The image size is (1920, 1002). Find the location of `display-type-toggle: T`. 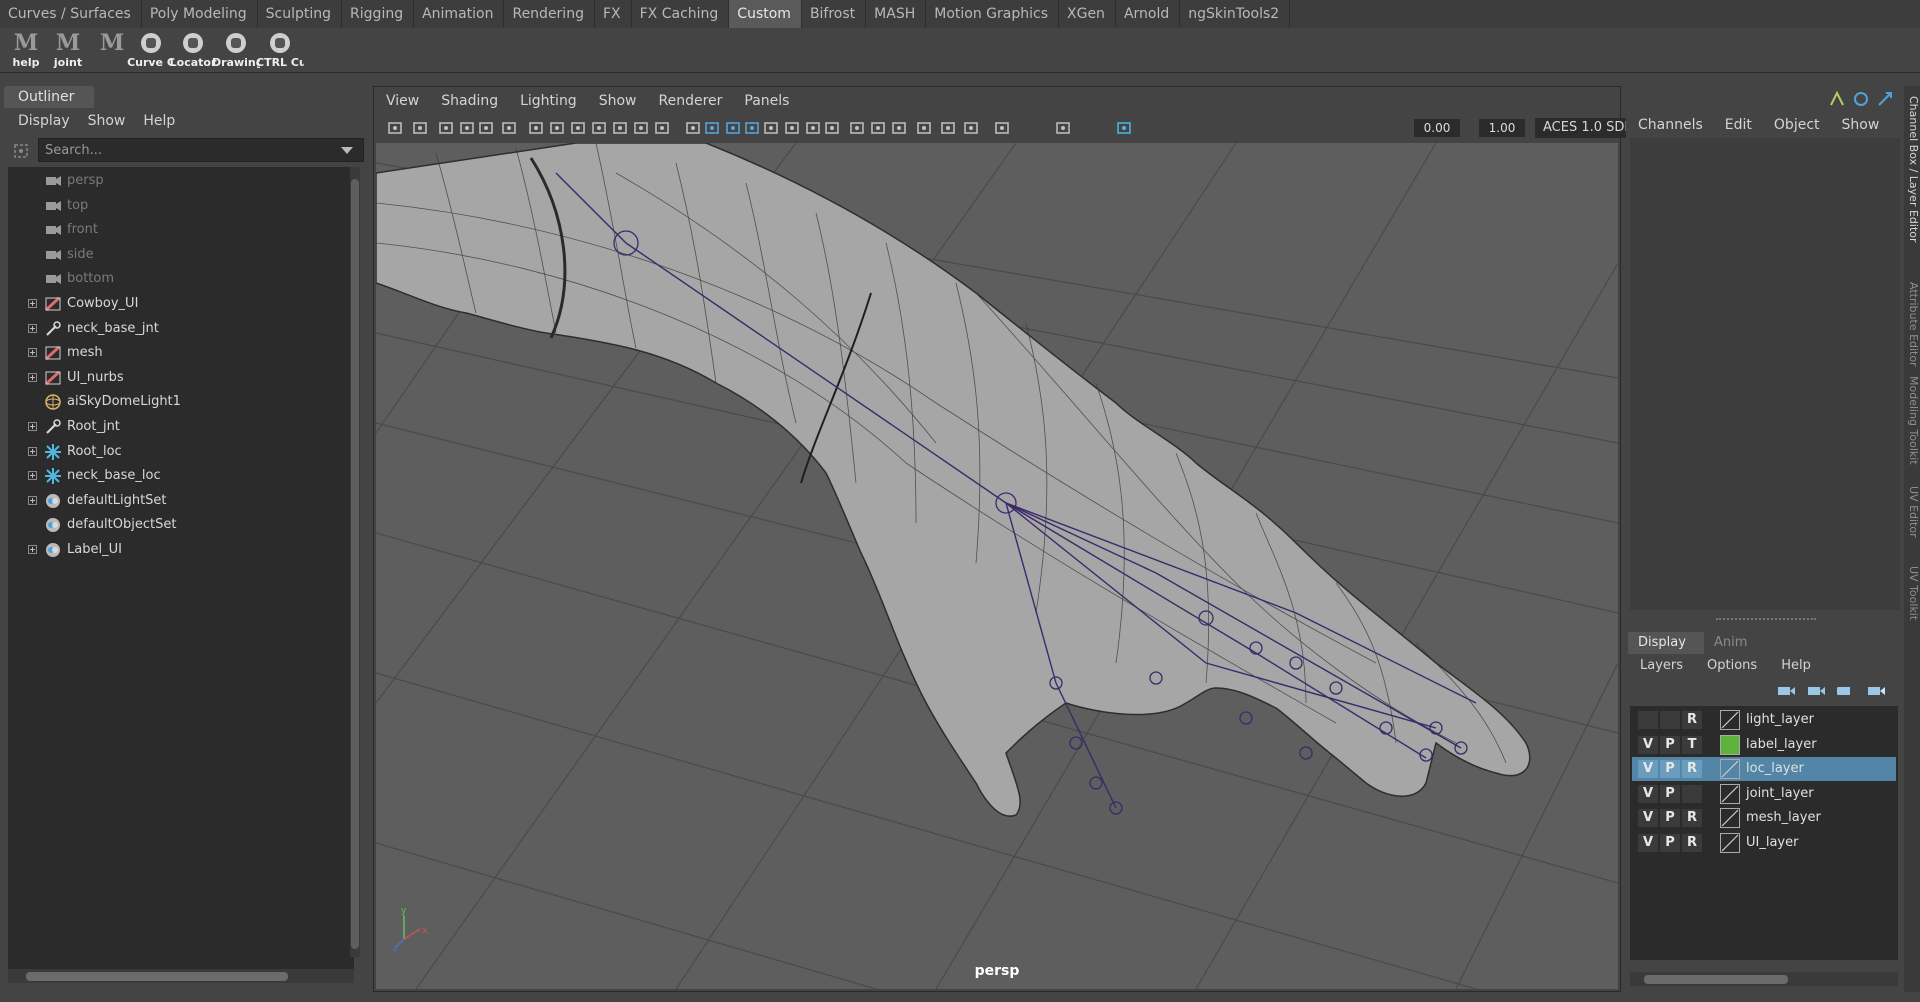

display-type-toggle: T is located at coordinates (1692, 744).